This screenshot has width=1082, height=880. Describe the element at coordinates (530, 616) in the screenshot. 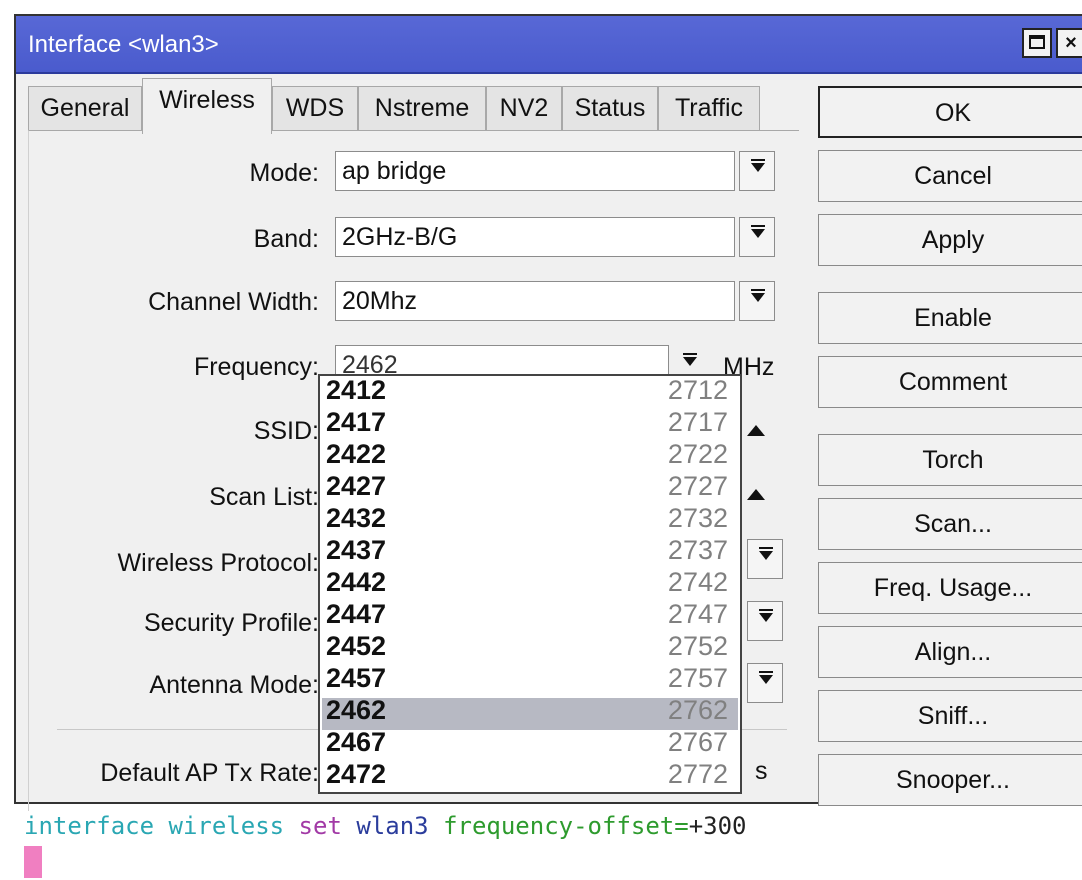

I see `list-item: 2447 2747` at that location.